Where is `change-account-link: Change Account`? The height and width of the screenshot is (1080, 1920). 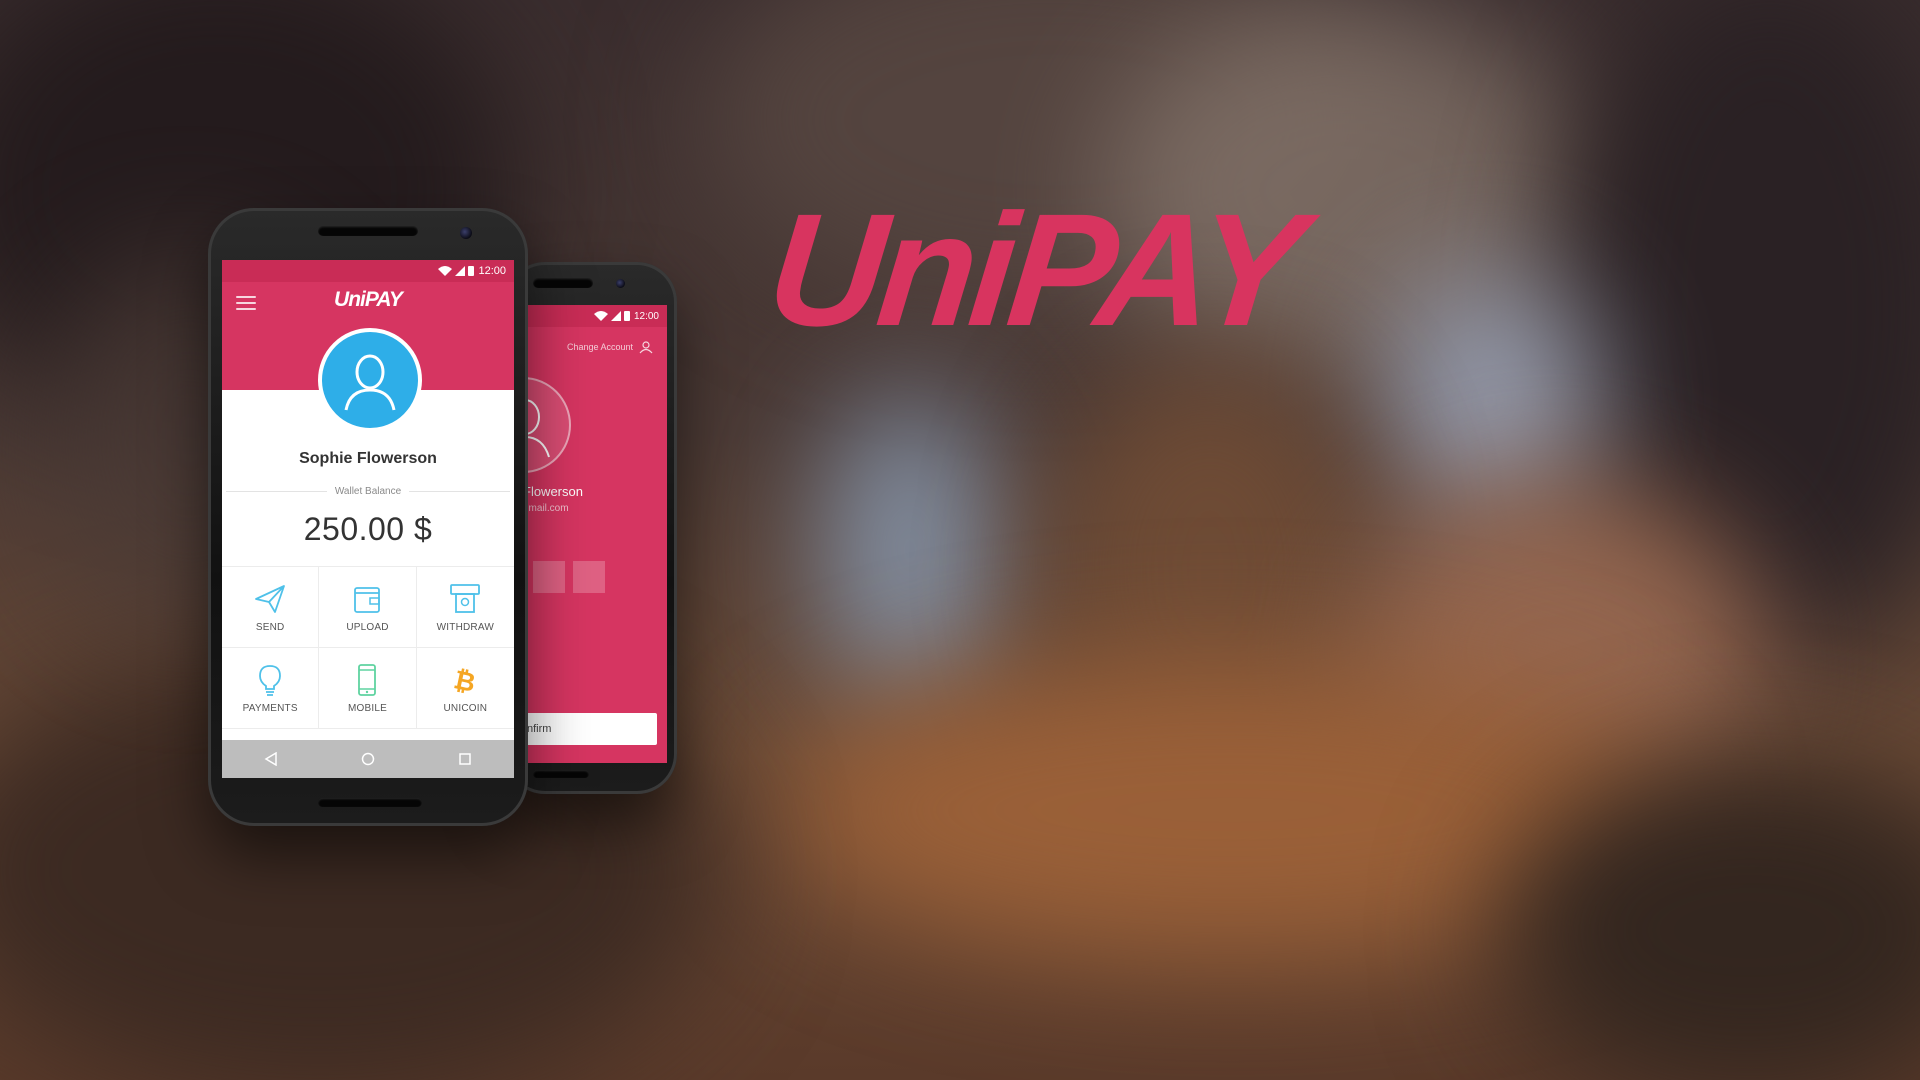 change-account-link: Change Account is located at coordinates (610, 347).